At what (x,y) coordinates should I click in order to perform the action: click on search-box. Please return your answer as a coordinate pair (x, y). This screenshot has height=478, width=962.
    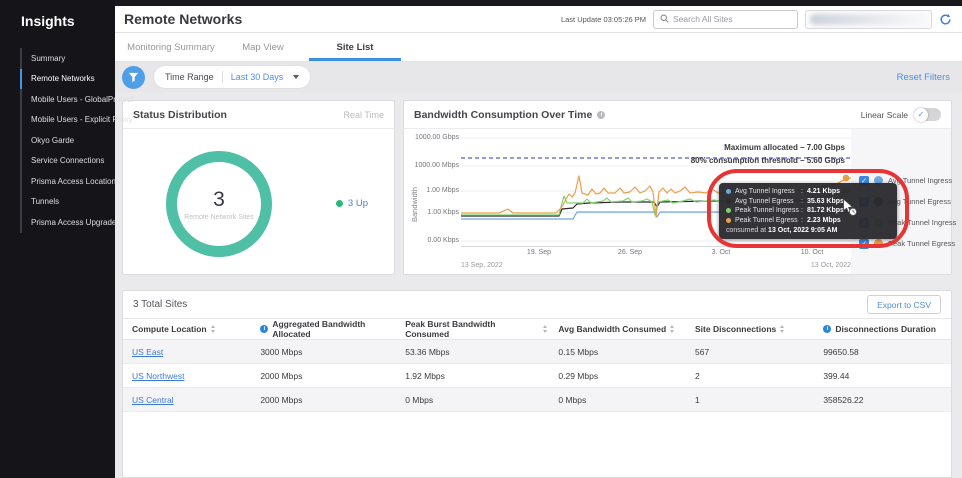
    Looking at the image, I should click on (725, 19).